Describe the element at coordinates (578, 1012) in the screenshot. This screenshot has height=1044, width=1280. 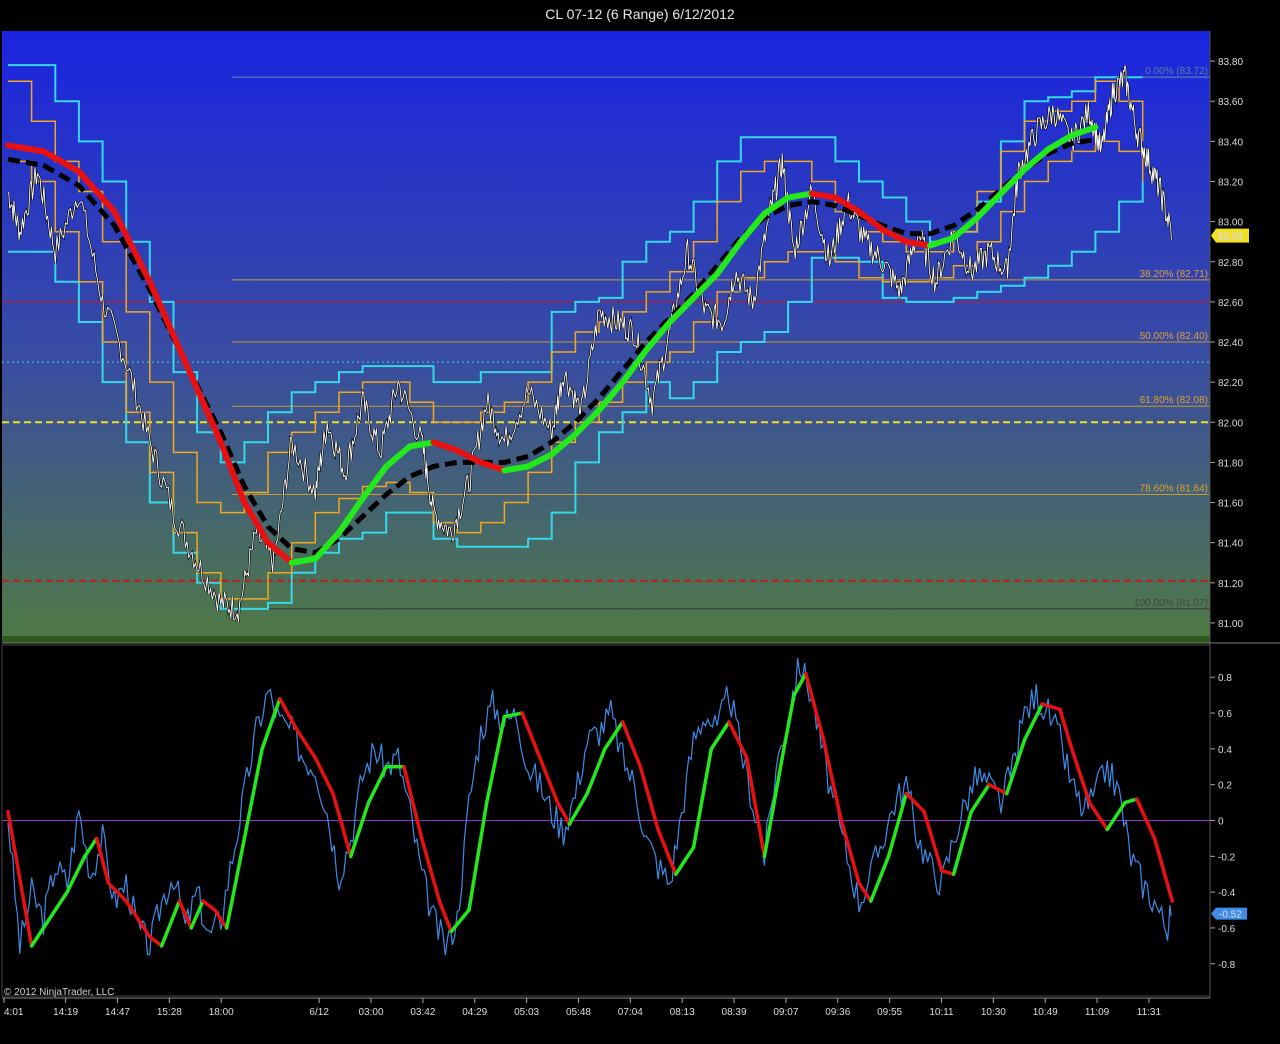
I see `time-tick-label: 05:48` at that location.